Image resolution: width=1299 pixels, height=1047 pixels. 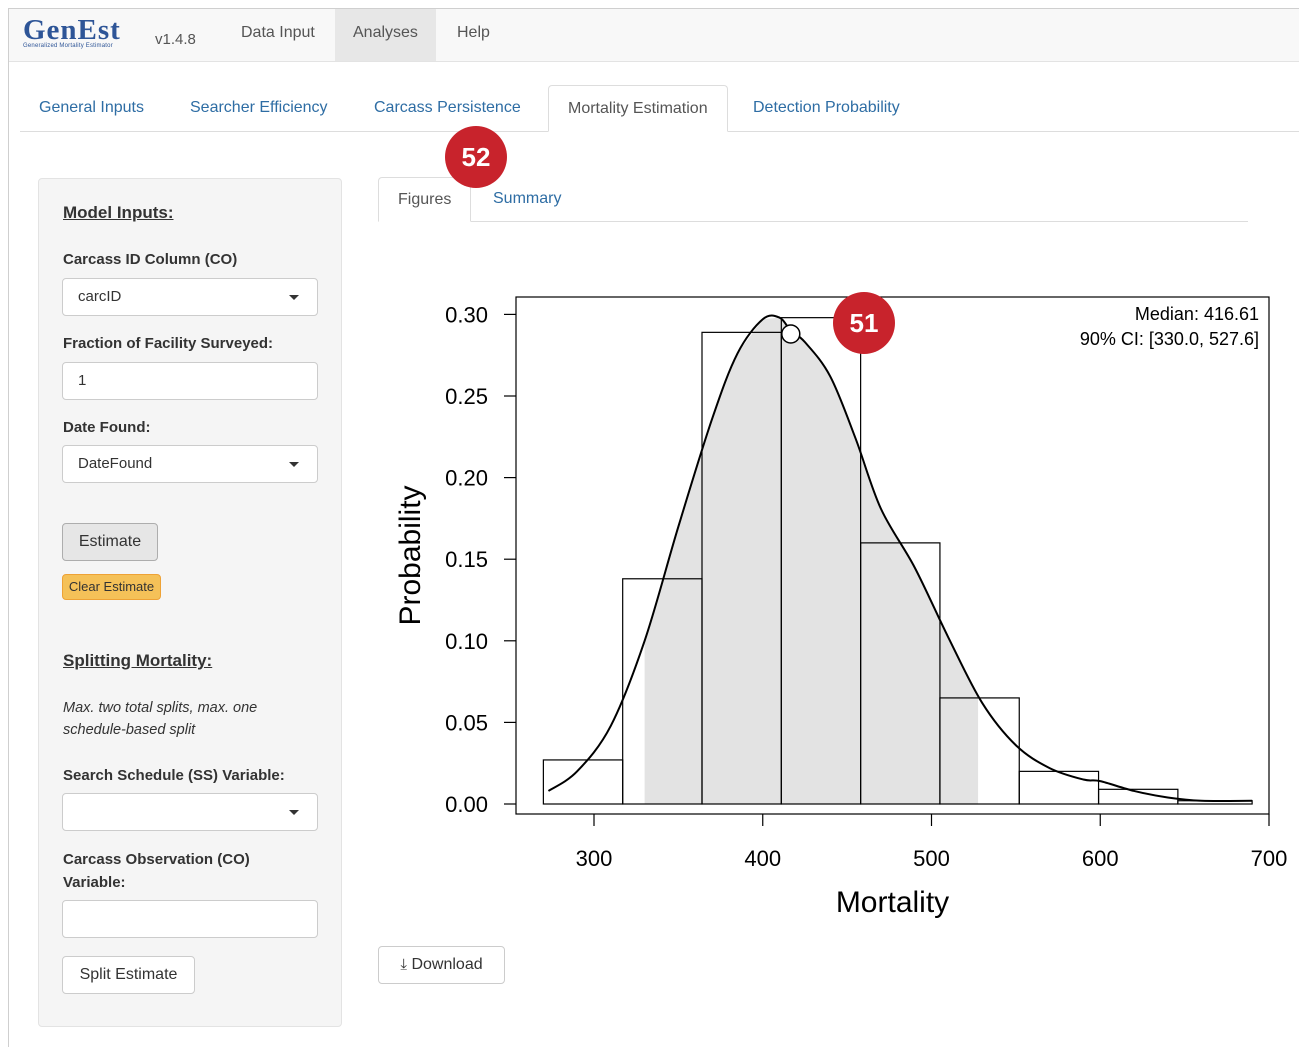 I want to click on tab-carcass-persistence: Carcass Persistence, so click(x=447, y=108).